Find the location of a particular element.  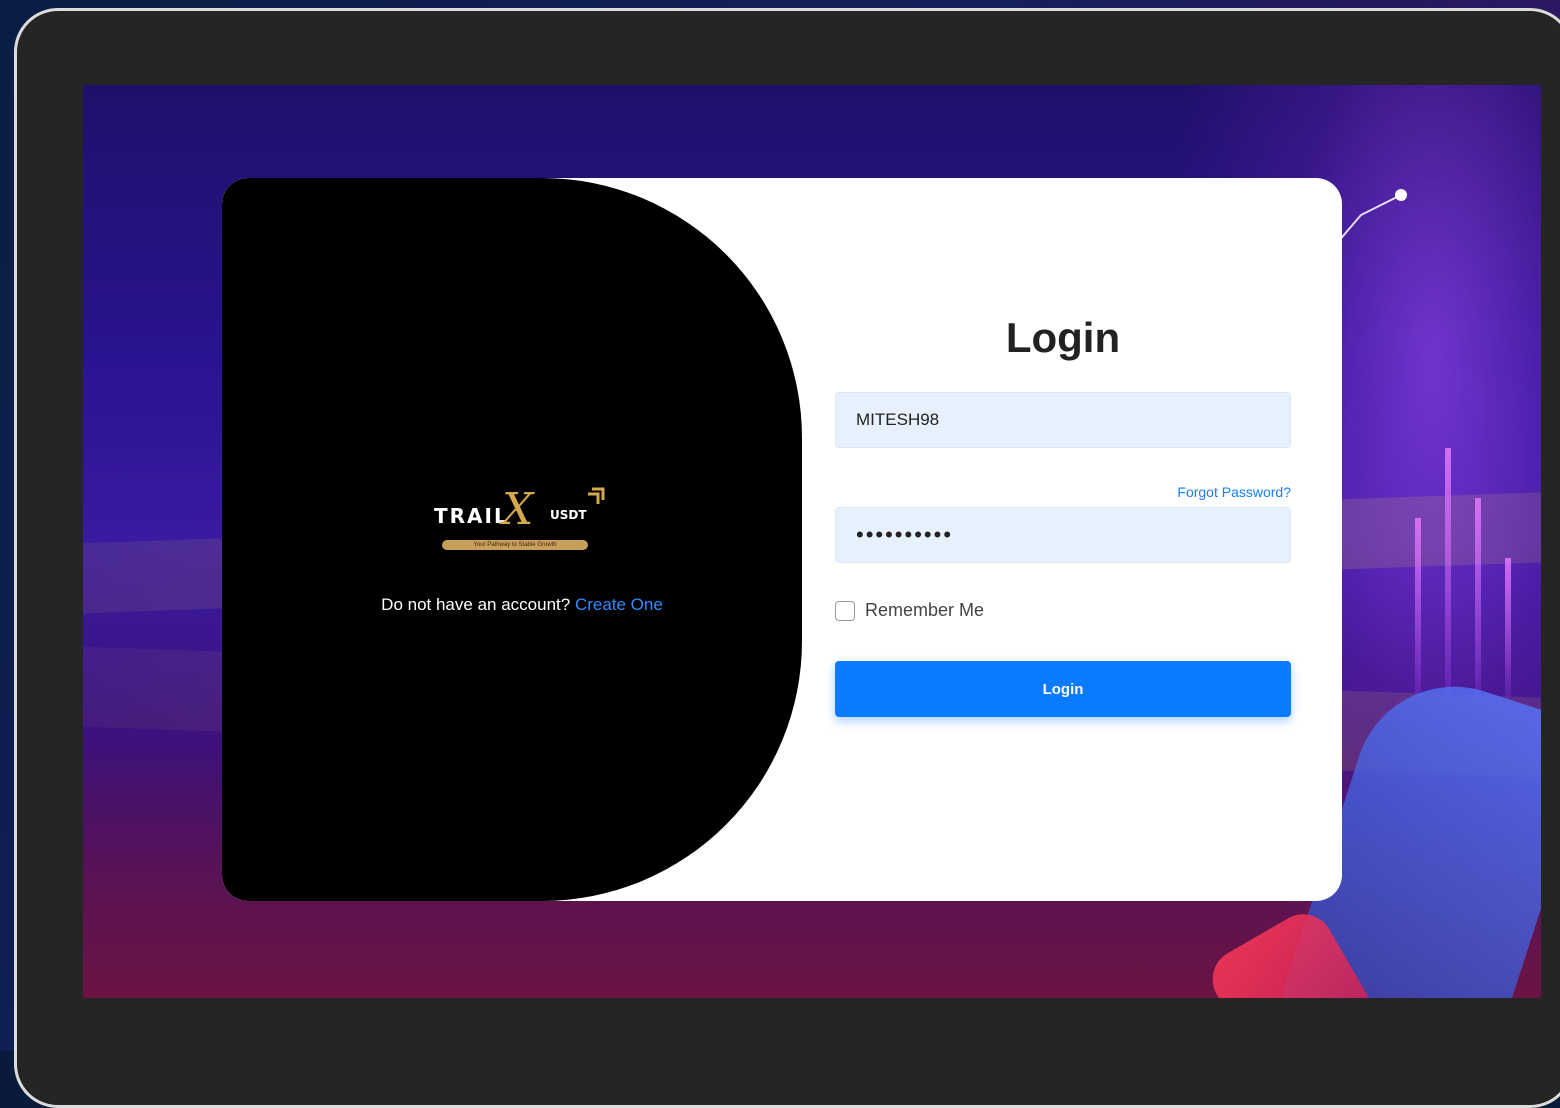

remember-me: Remember Me is located at coordinates (909, 610).